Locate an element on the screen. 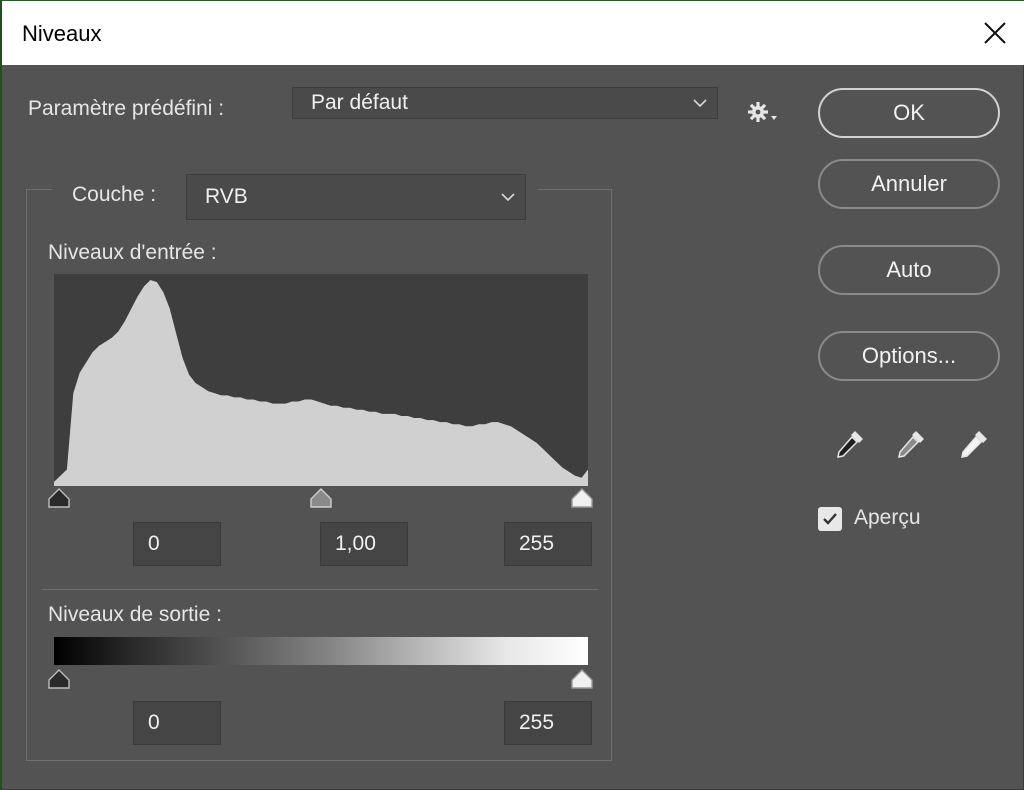 This screenshot has width=1024, height=790. gray-point-eyedropper-icon is located at coordinates (911, 444).